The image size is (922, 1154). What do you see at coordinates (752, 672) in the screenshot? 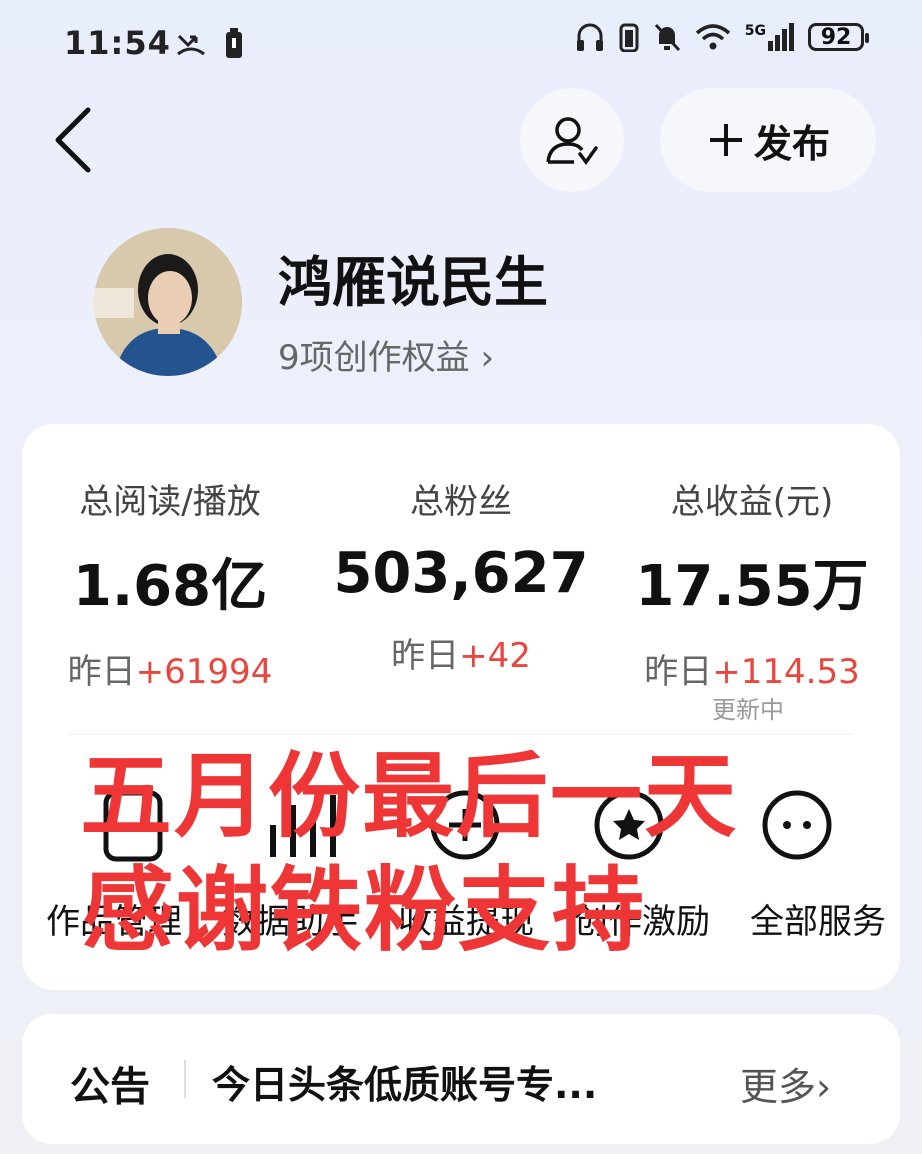
I see `stat-delta: 昨日+114.53` at bounding box center [752, 672].